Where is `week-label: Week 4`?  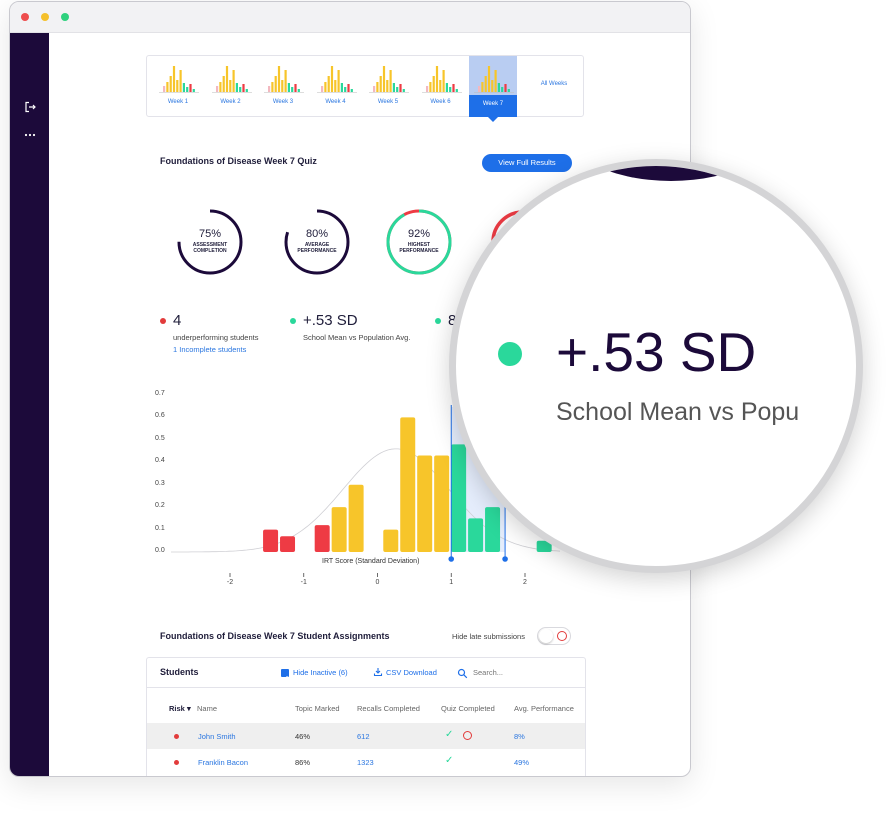 week-label: Week 4 is located at coordinates (335, 102).